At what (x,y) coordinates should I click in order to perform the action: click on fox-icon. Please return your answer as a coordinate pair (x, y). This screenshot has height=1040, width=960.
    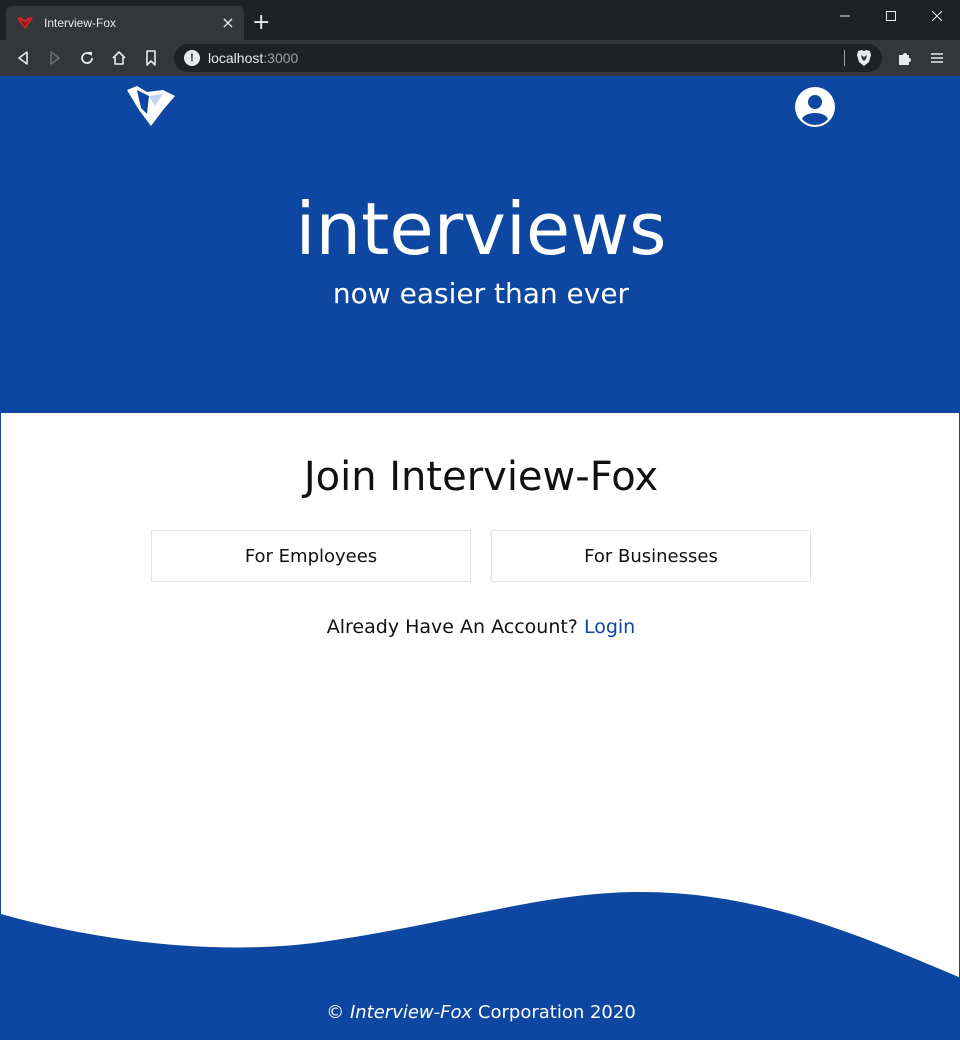
    Looking at the image, I should click on (25, 23).